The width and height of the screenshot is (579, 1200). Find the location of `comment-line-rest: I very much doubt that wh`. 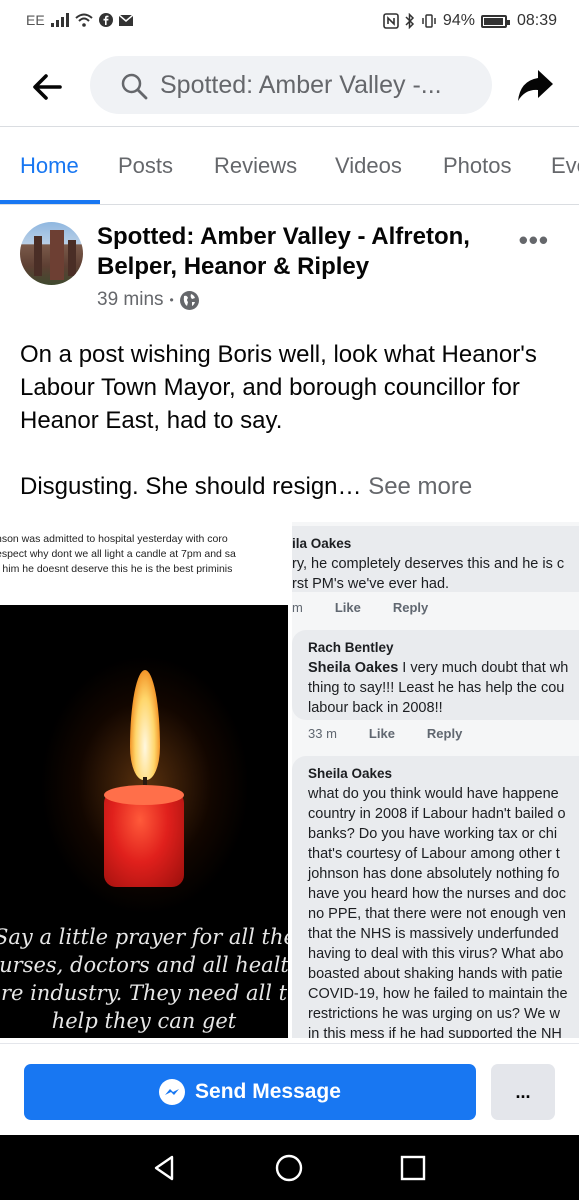

comment-line-rest: I very much doubt that wh is located at coordinates (483, 668).